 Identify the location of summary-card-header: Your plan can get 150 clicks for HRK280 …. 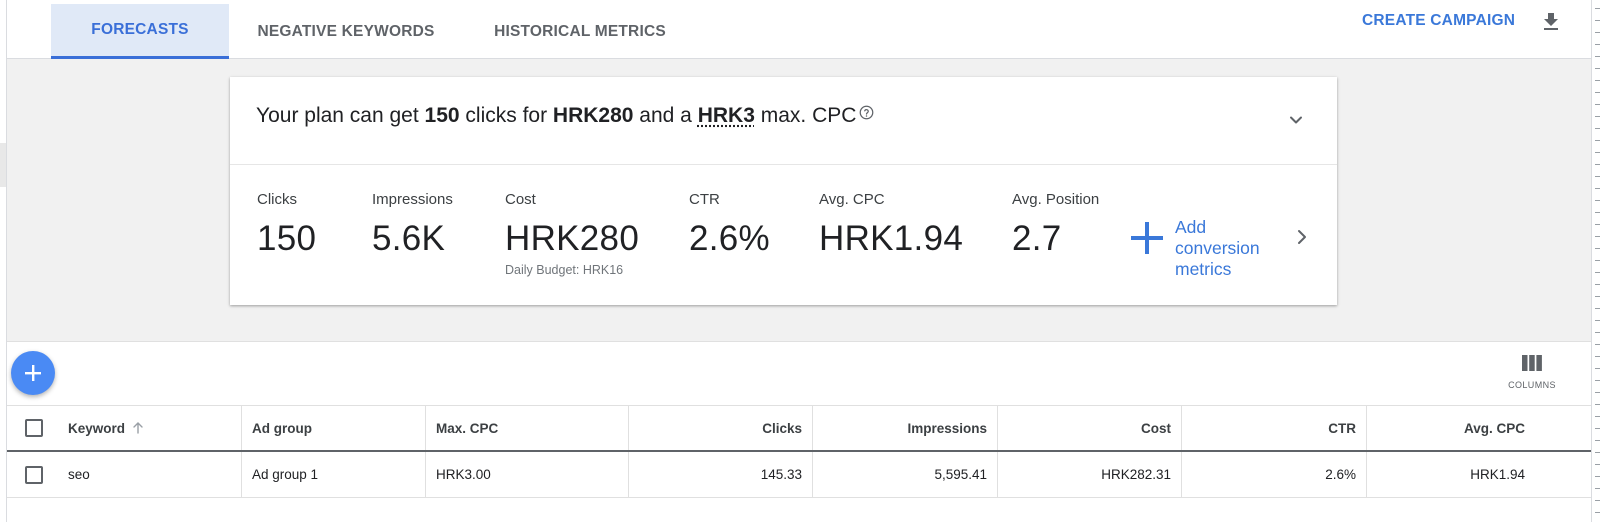
(783, 121).